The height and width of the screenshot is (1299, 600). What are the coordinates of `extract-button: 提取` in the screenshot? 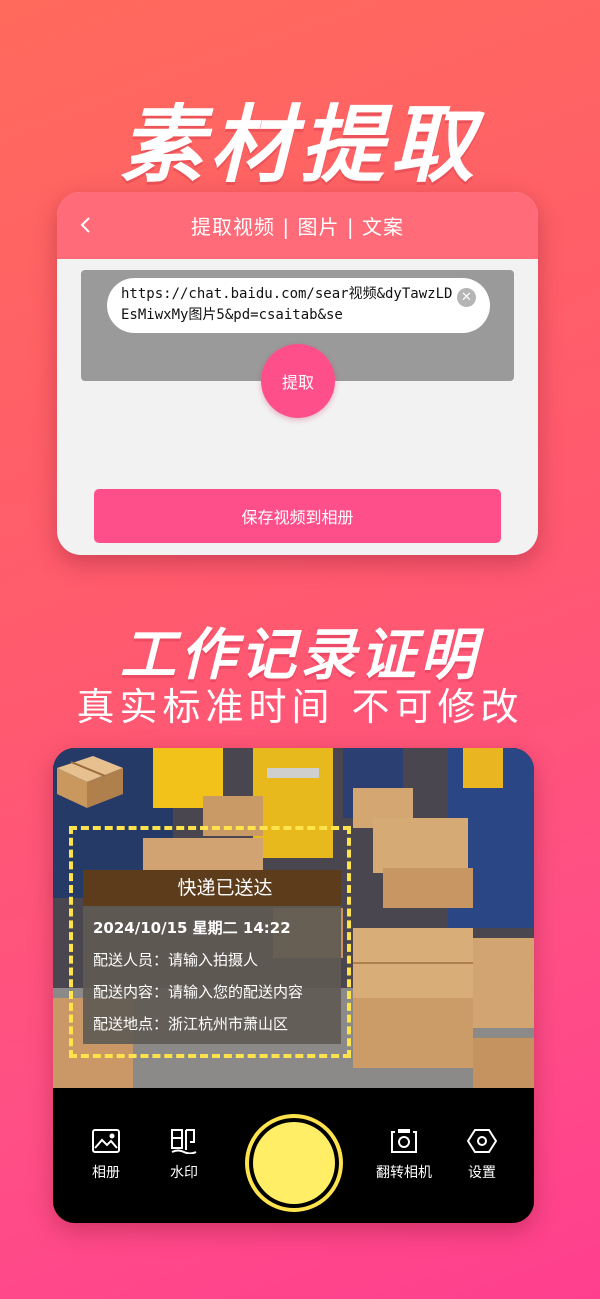 It's located at (298, 381).